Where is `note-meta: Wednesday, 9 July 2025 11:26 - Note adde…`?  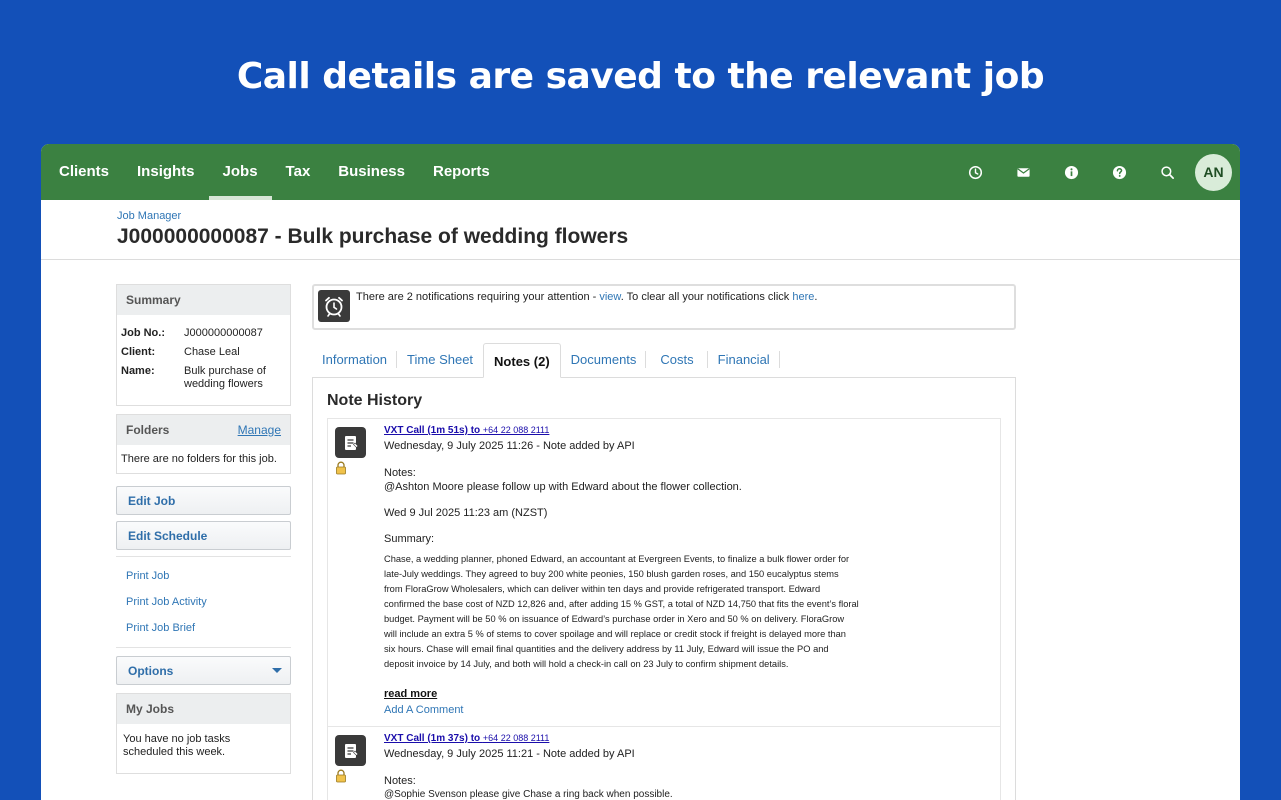
note-meta: Wednesday, 9 July 2025 11:26 - Note adde… is located at coordinates (509, 446).